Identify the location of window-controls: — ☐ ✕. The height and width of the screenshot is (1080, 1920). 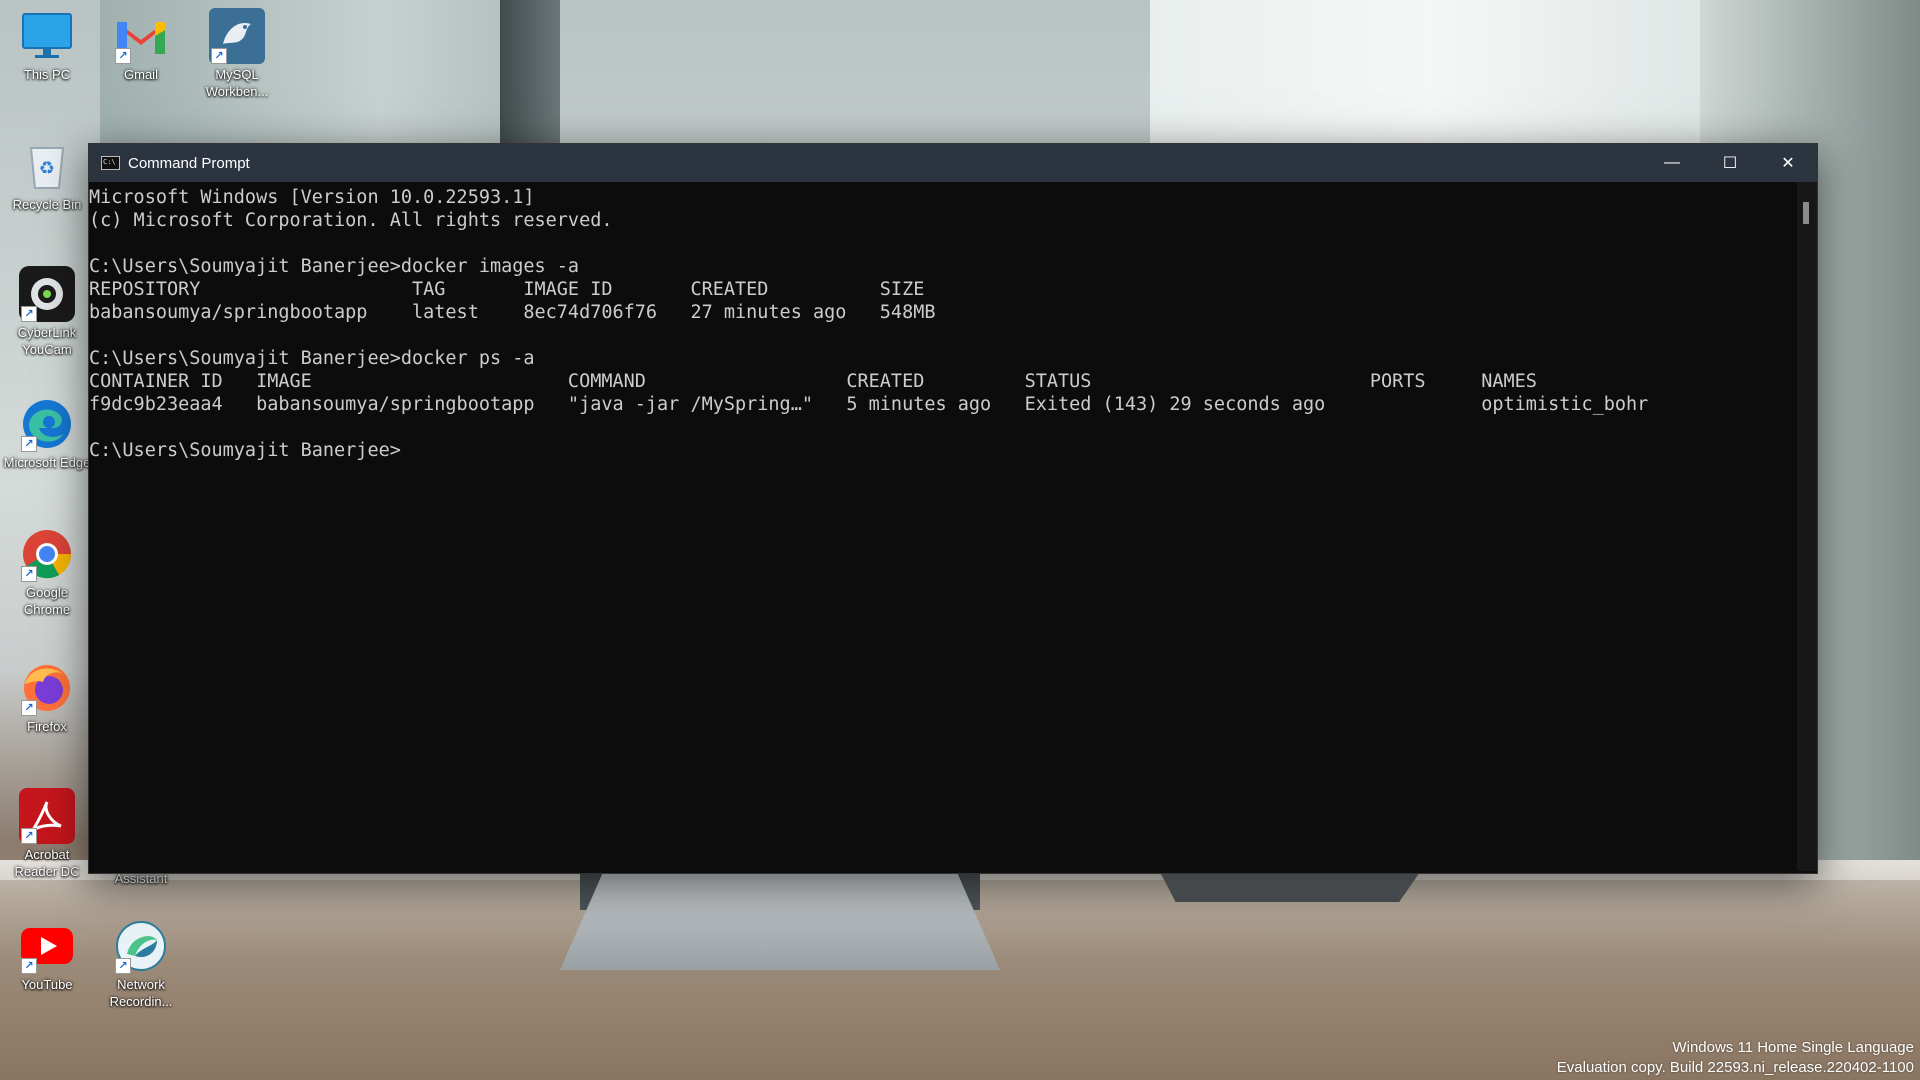
(1730, 163).